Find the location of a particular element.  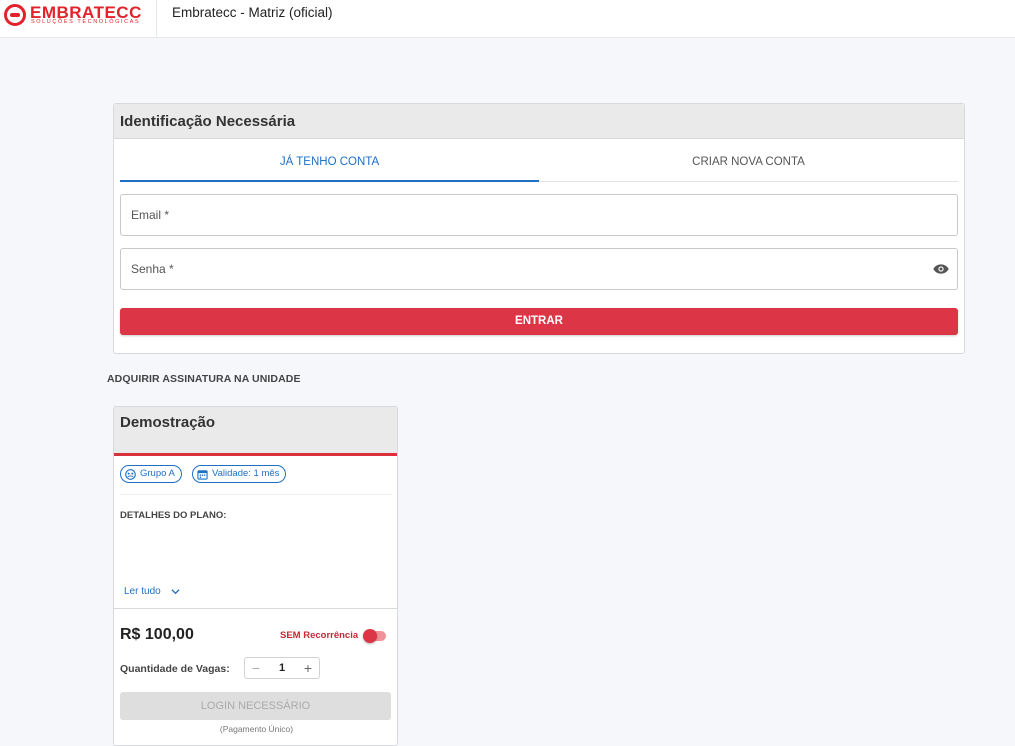

validity-chip-label: Validade: 1 mês is located at coordinates (246, 473).